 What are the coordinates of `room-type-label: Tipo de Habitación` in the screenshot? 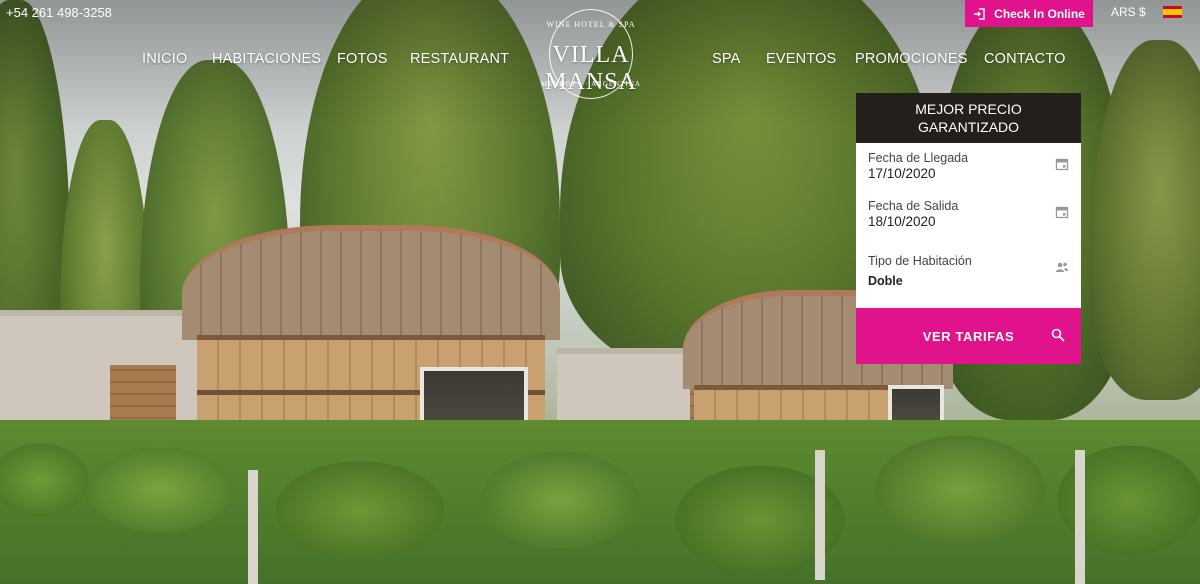 It's located at (920, 261).